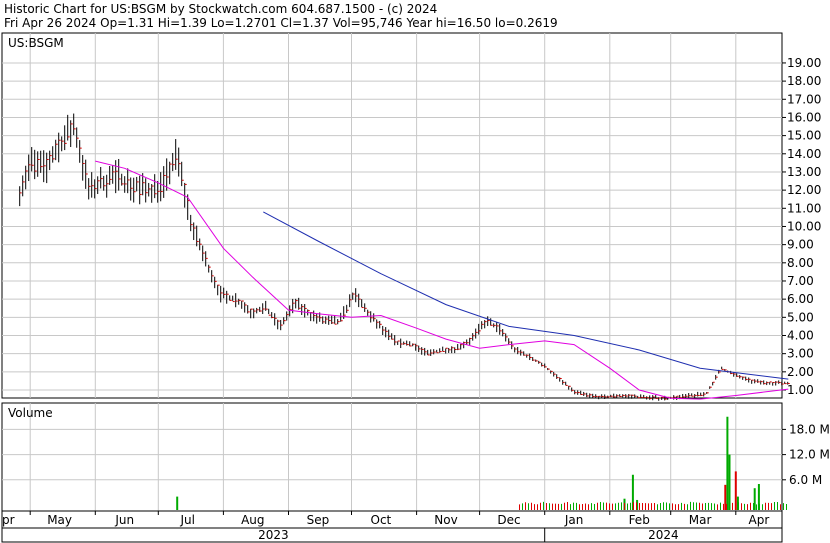 This screenshot has width=830, height=543. What do you see at coordinates (804, 154) in the screenshot?
I see `price-tick-label: 14.00` at bounding box center [804, 154].